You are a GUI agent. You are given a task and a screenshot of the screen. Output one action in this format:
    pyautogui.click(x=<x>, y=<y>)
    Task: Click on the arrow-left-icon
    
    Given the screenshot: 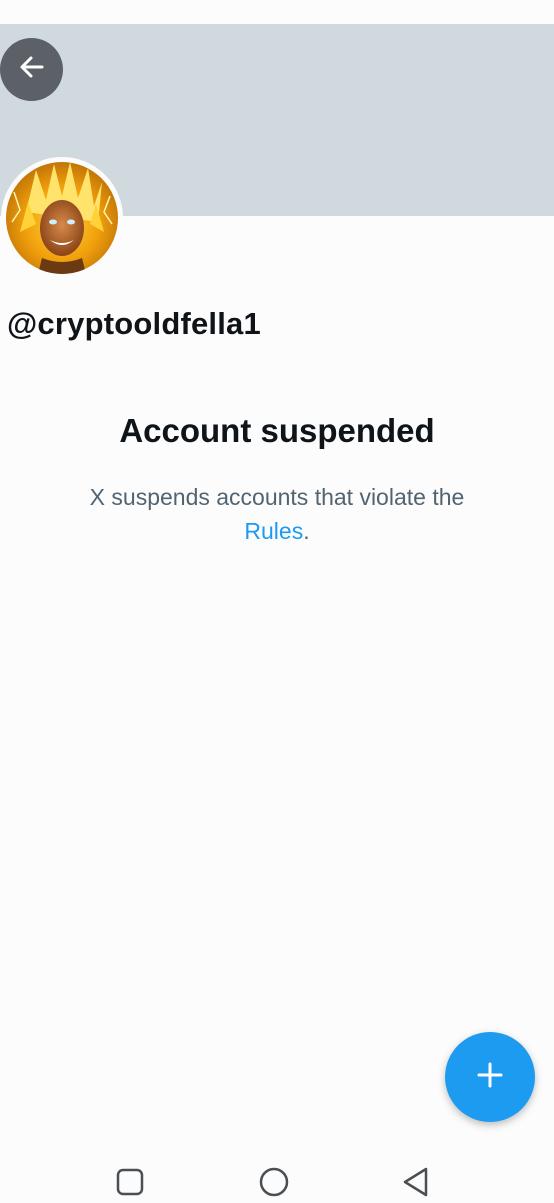 What is the action you would take?
    pyautogui.click(x=32, y=69)
    